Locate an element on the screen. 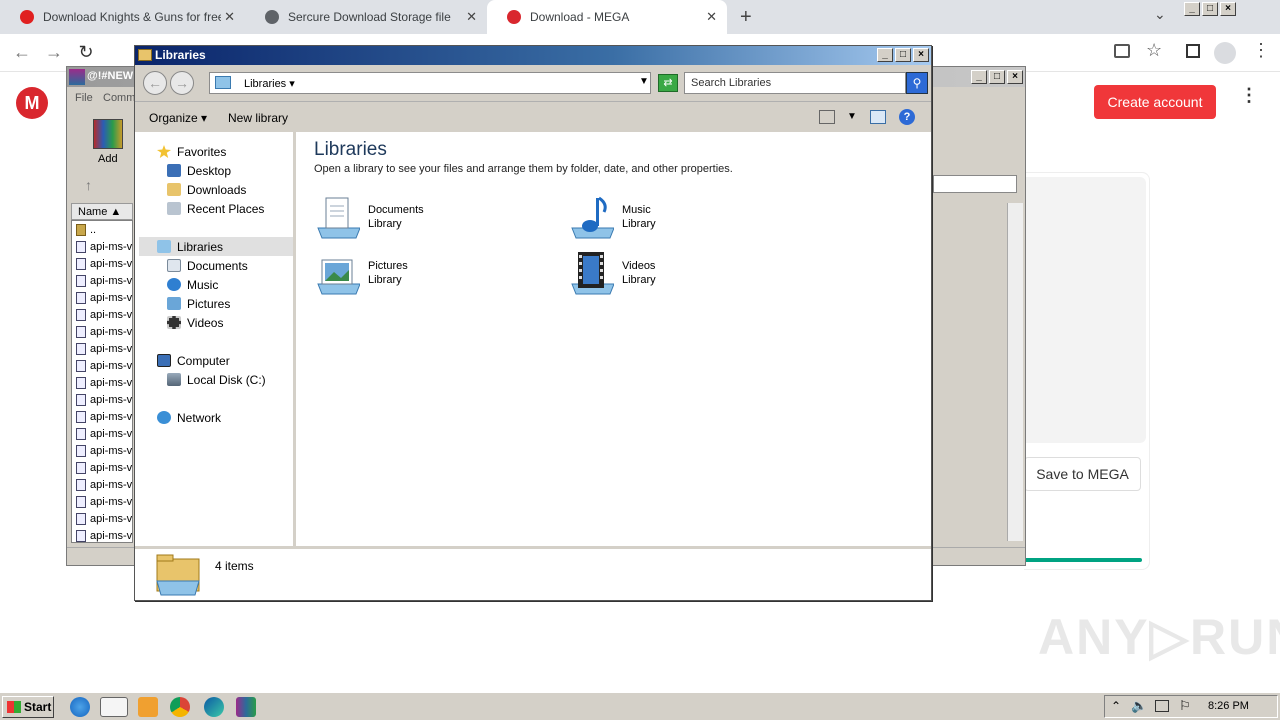 The image size is (1280, 720). address-dropdown-icon: ▼ is located at coordinates (644, 81).